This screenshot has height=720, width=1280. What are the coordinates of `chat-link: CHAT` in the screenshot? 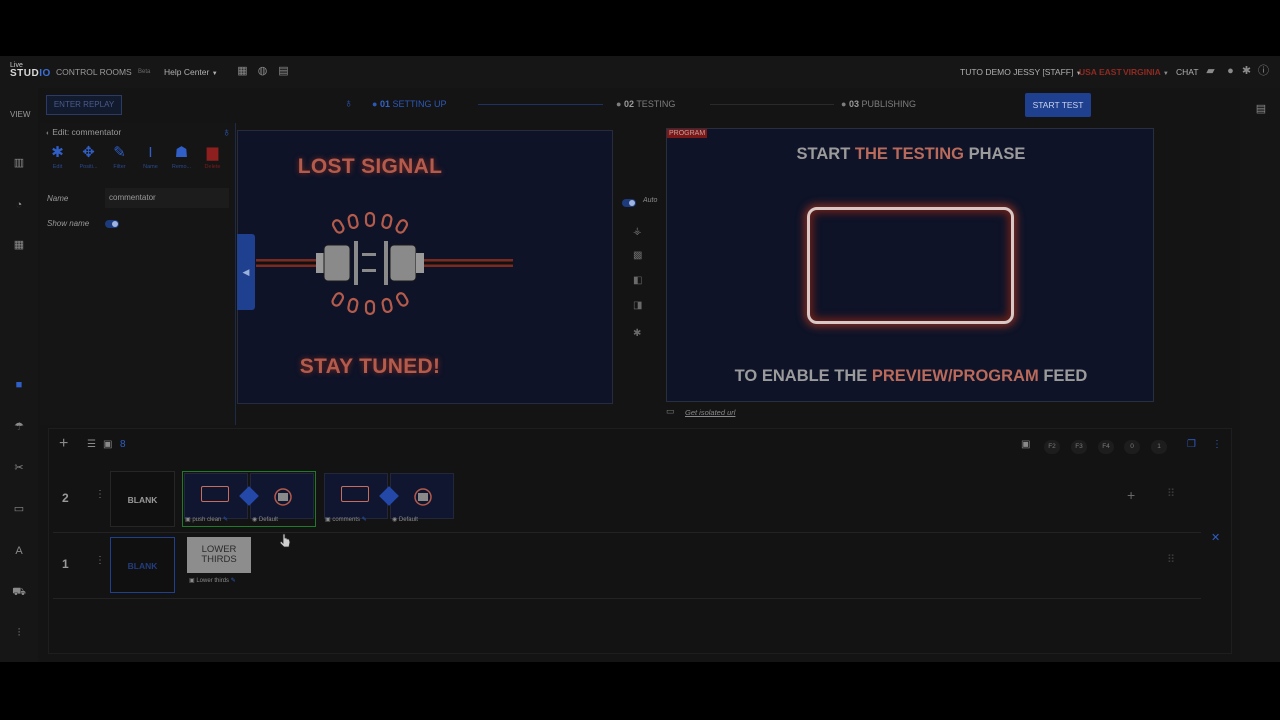 It's located at (1187, 72).